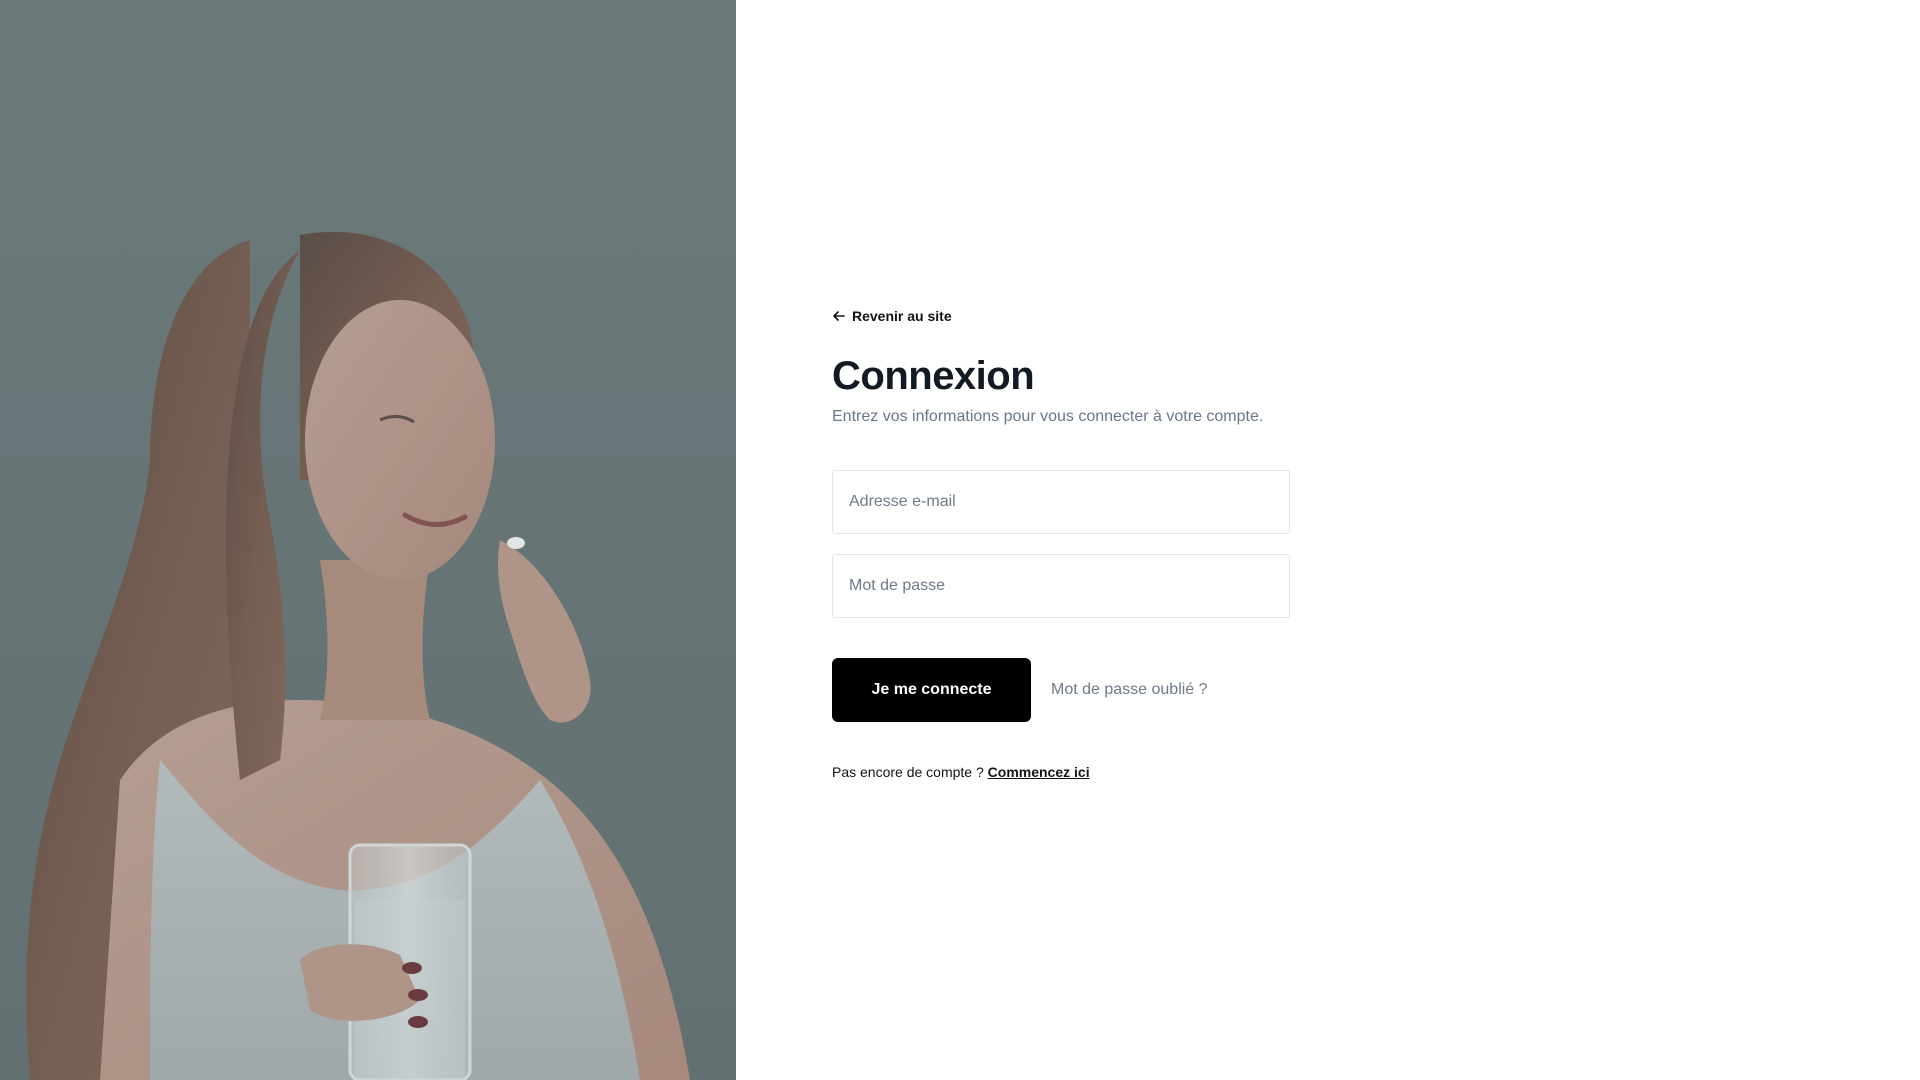 Image resolution: width=1920 pixels, height=1080 pixels. Describe the element at coordinates (908, 772) in the screenshot. I see `signup-prompt-text: Pas encore de compte ?` at that location.